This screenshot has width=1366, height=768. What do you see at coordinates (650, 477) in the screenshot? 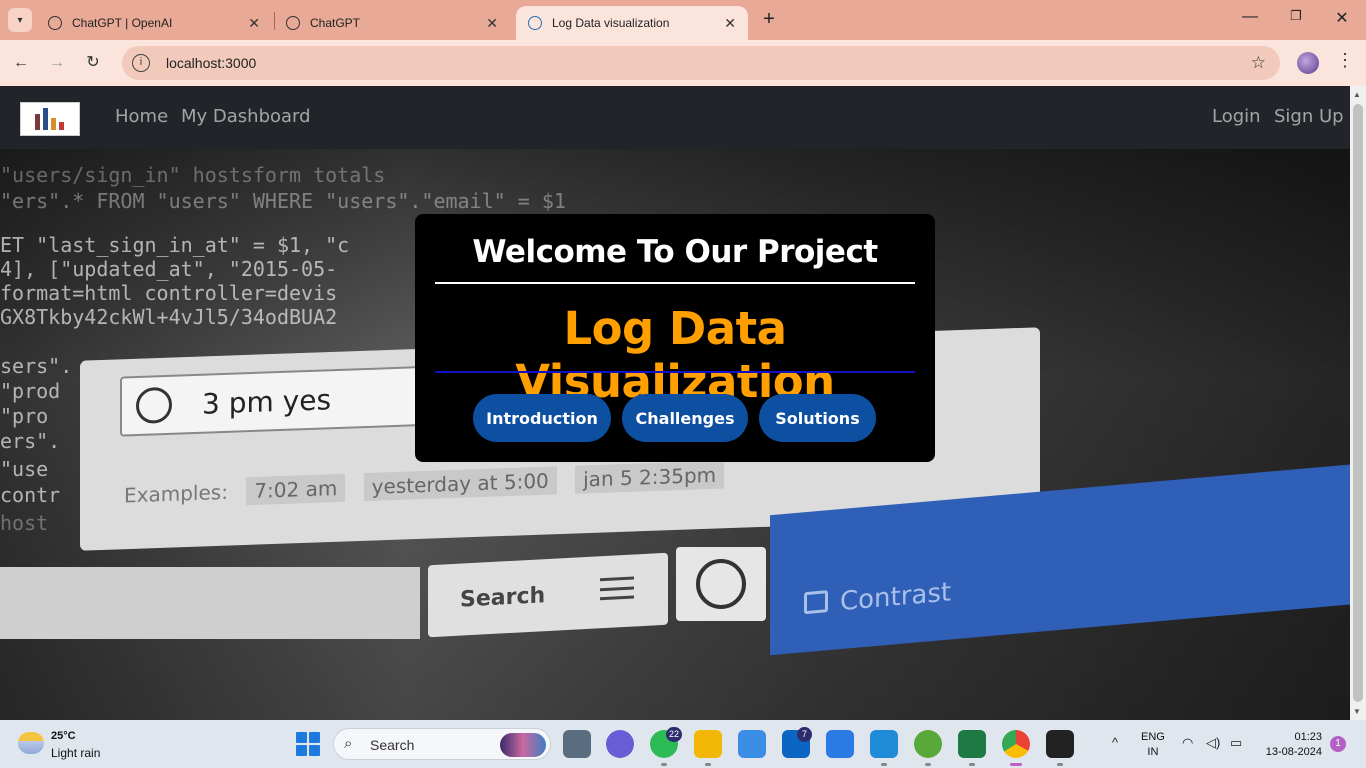
I see `example-chip: jan 5 2:35pm` at bounding box center [650, 477].